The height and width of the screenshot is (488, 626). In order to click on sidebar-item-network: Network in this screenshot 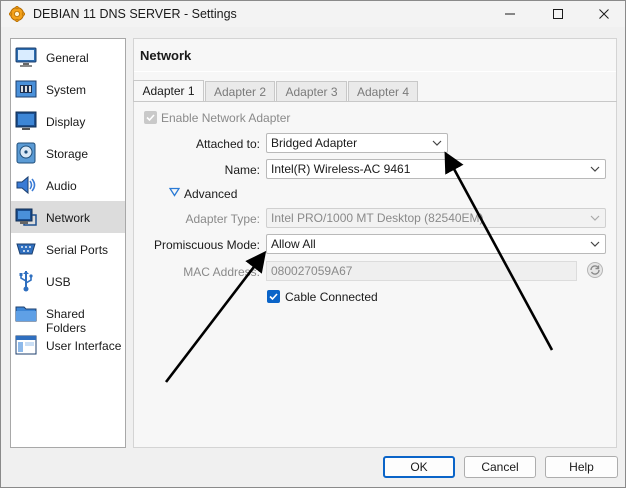, I will do `click(68, 217)`.